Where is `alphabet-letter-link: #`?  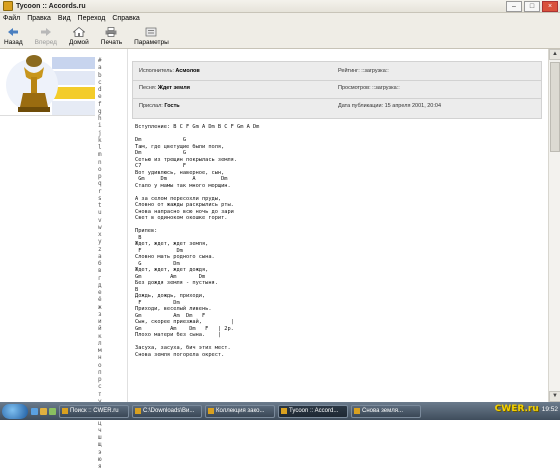 alphabet-letter-link: # is located at coordinates (100, 60).